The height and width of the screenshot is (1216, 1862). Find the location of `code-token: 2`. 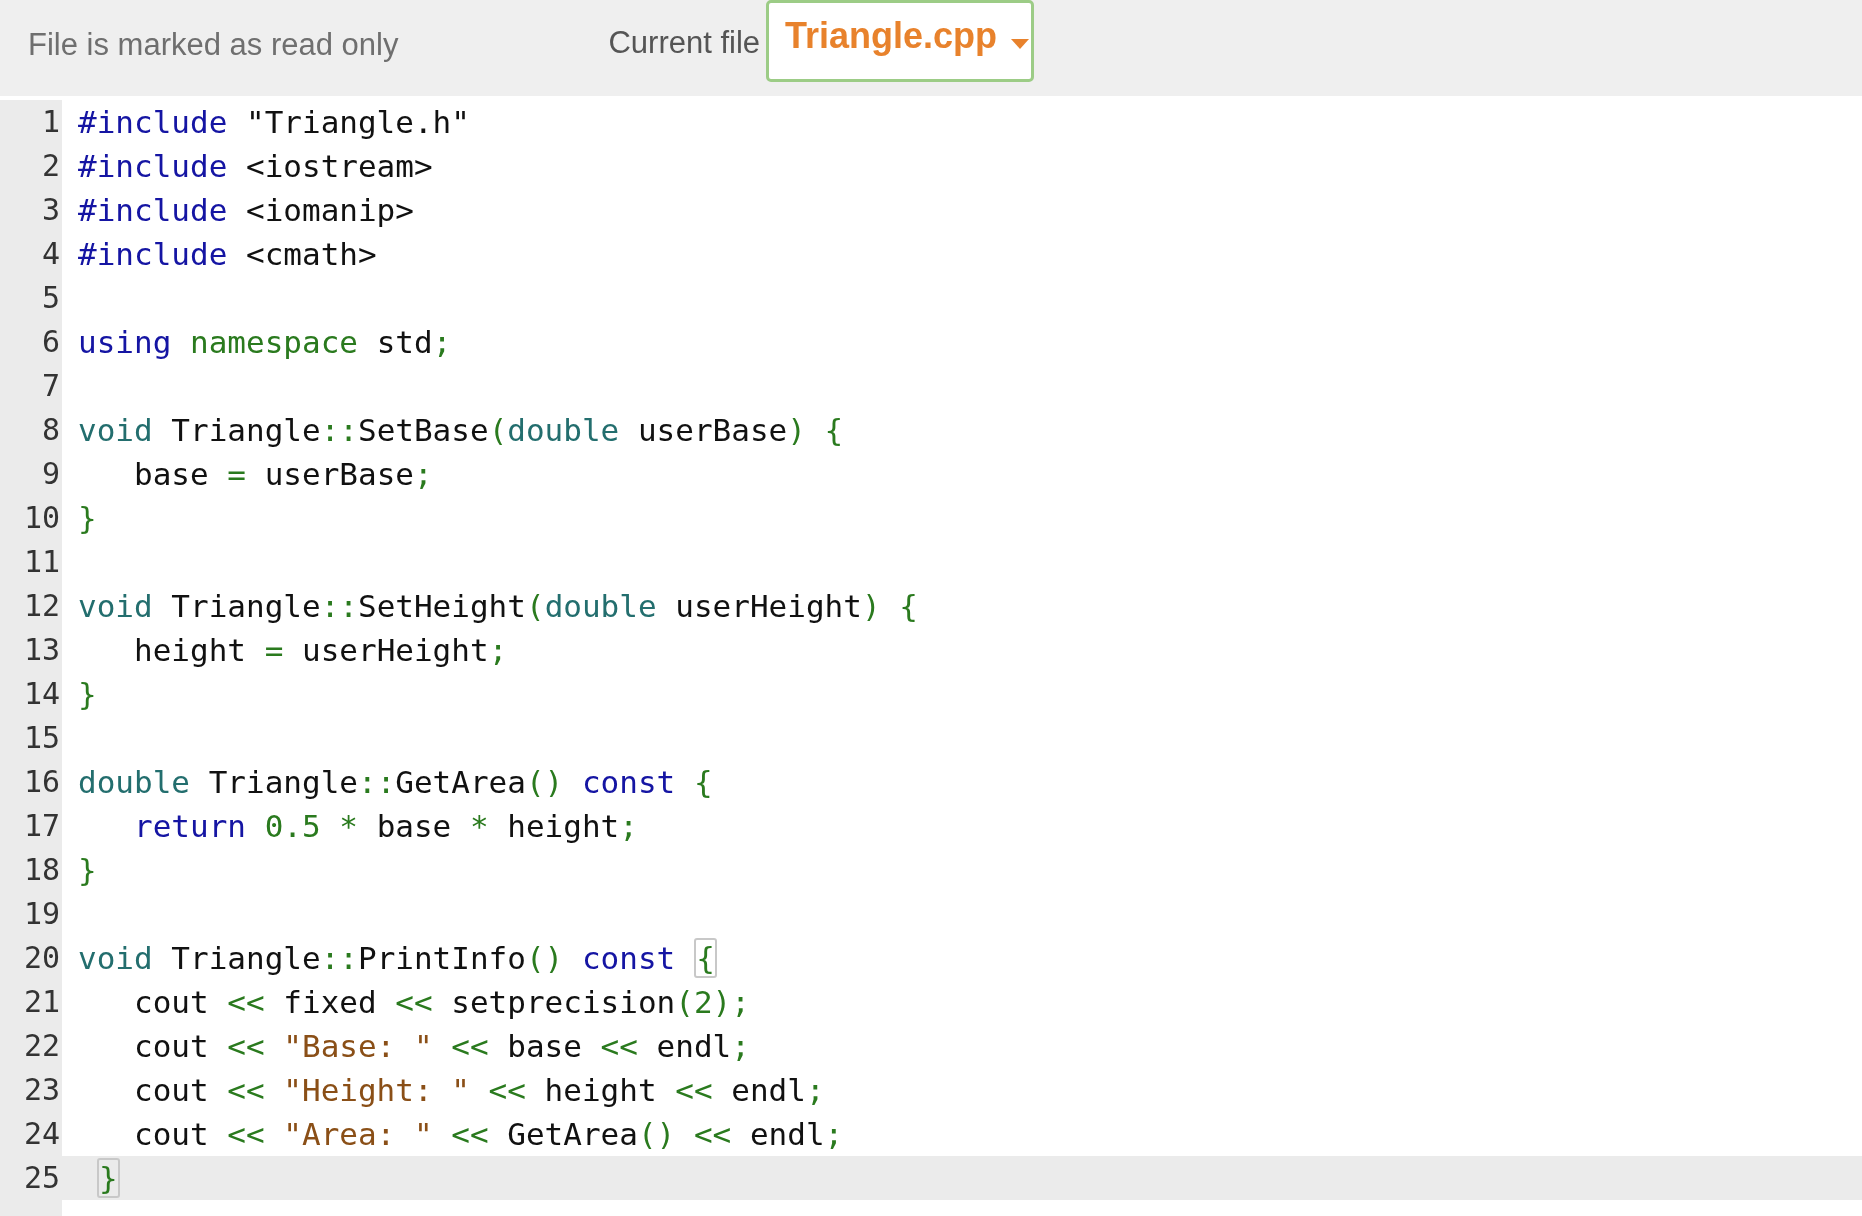

code-token: 2 is located at coordinates (703, 1002).